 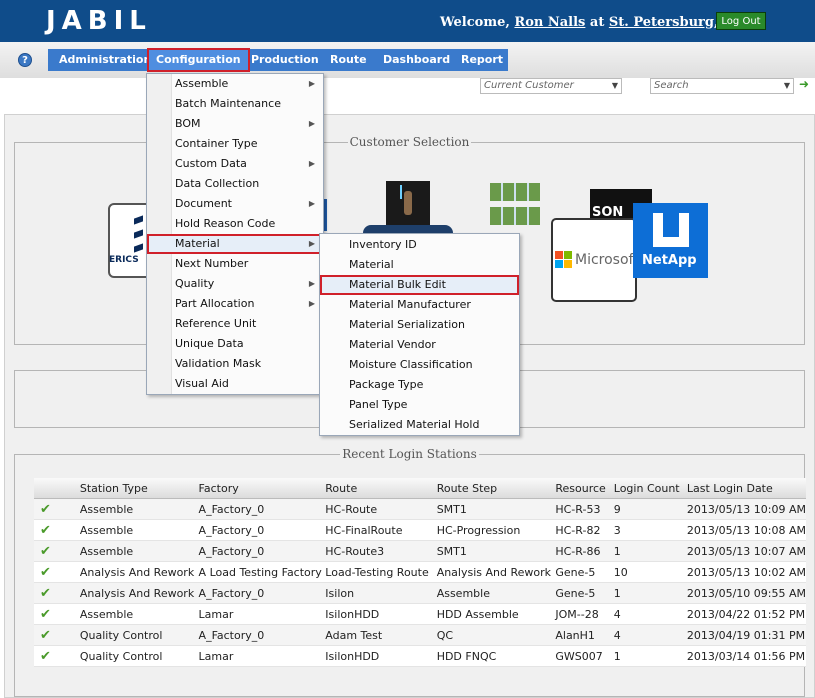 I want to click on tab-administration: Administration, so click(x=105, y=60).